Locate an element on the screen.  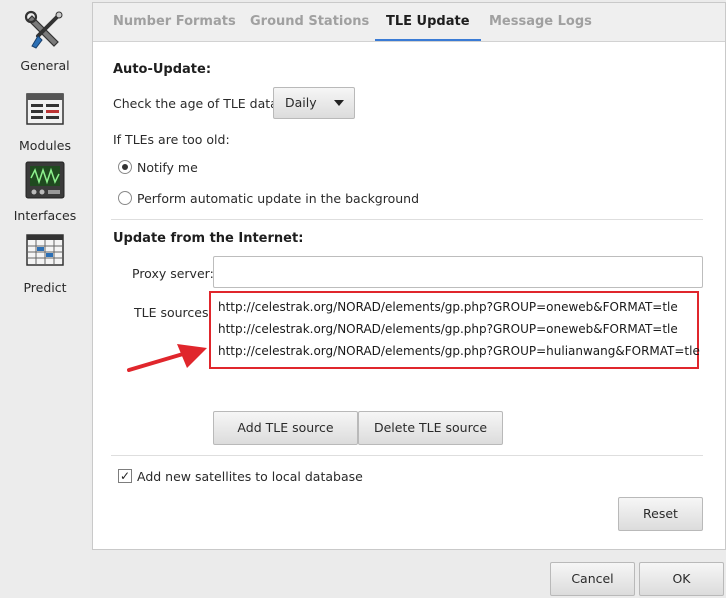
proxy-label: Proxy server: is located at coordinates (173, 273).